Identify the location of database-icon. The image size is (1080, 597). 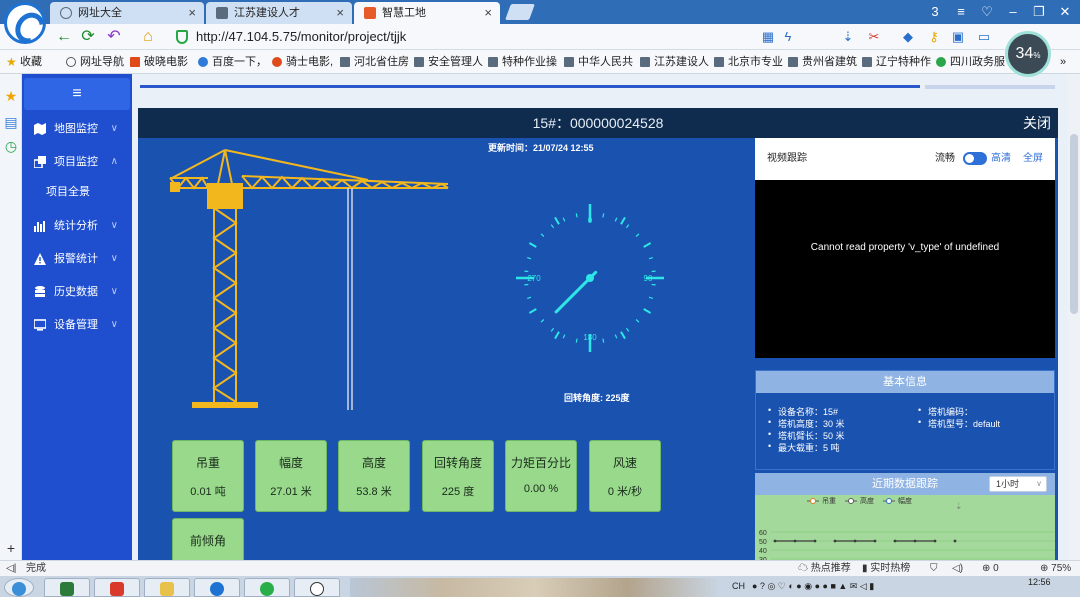
(40, 291).